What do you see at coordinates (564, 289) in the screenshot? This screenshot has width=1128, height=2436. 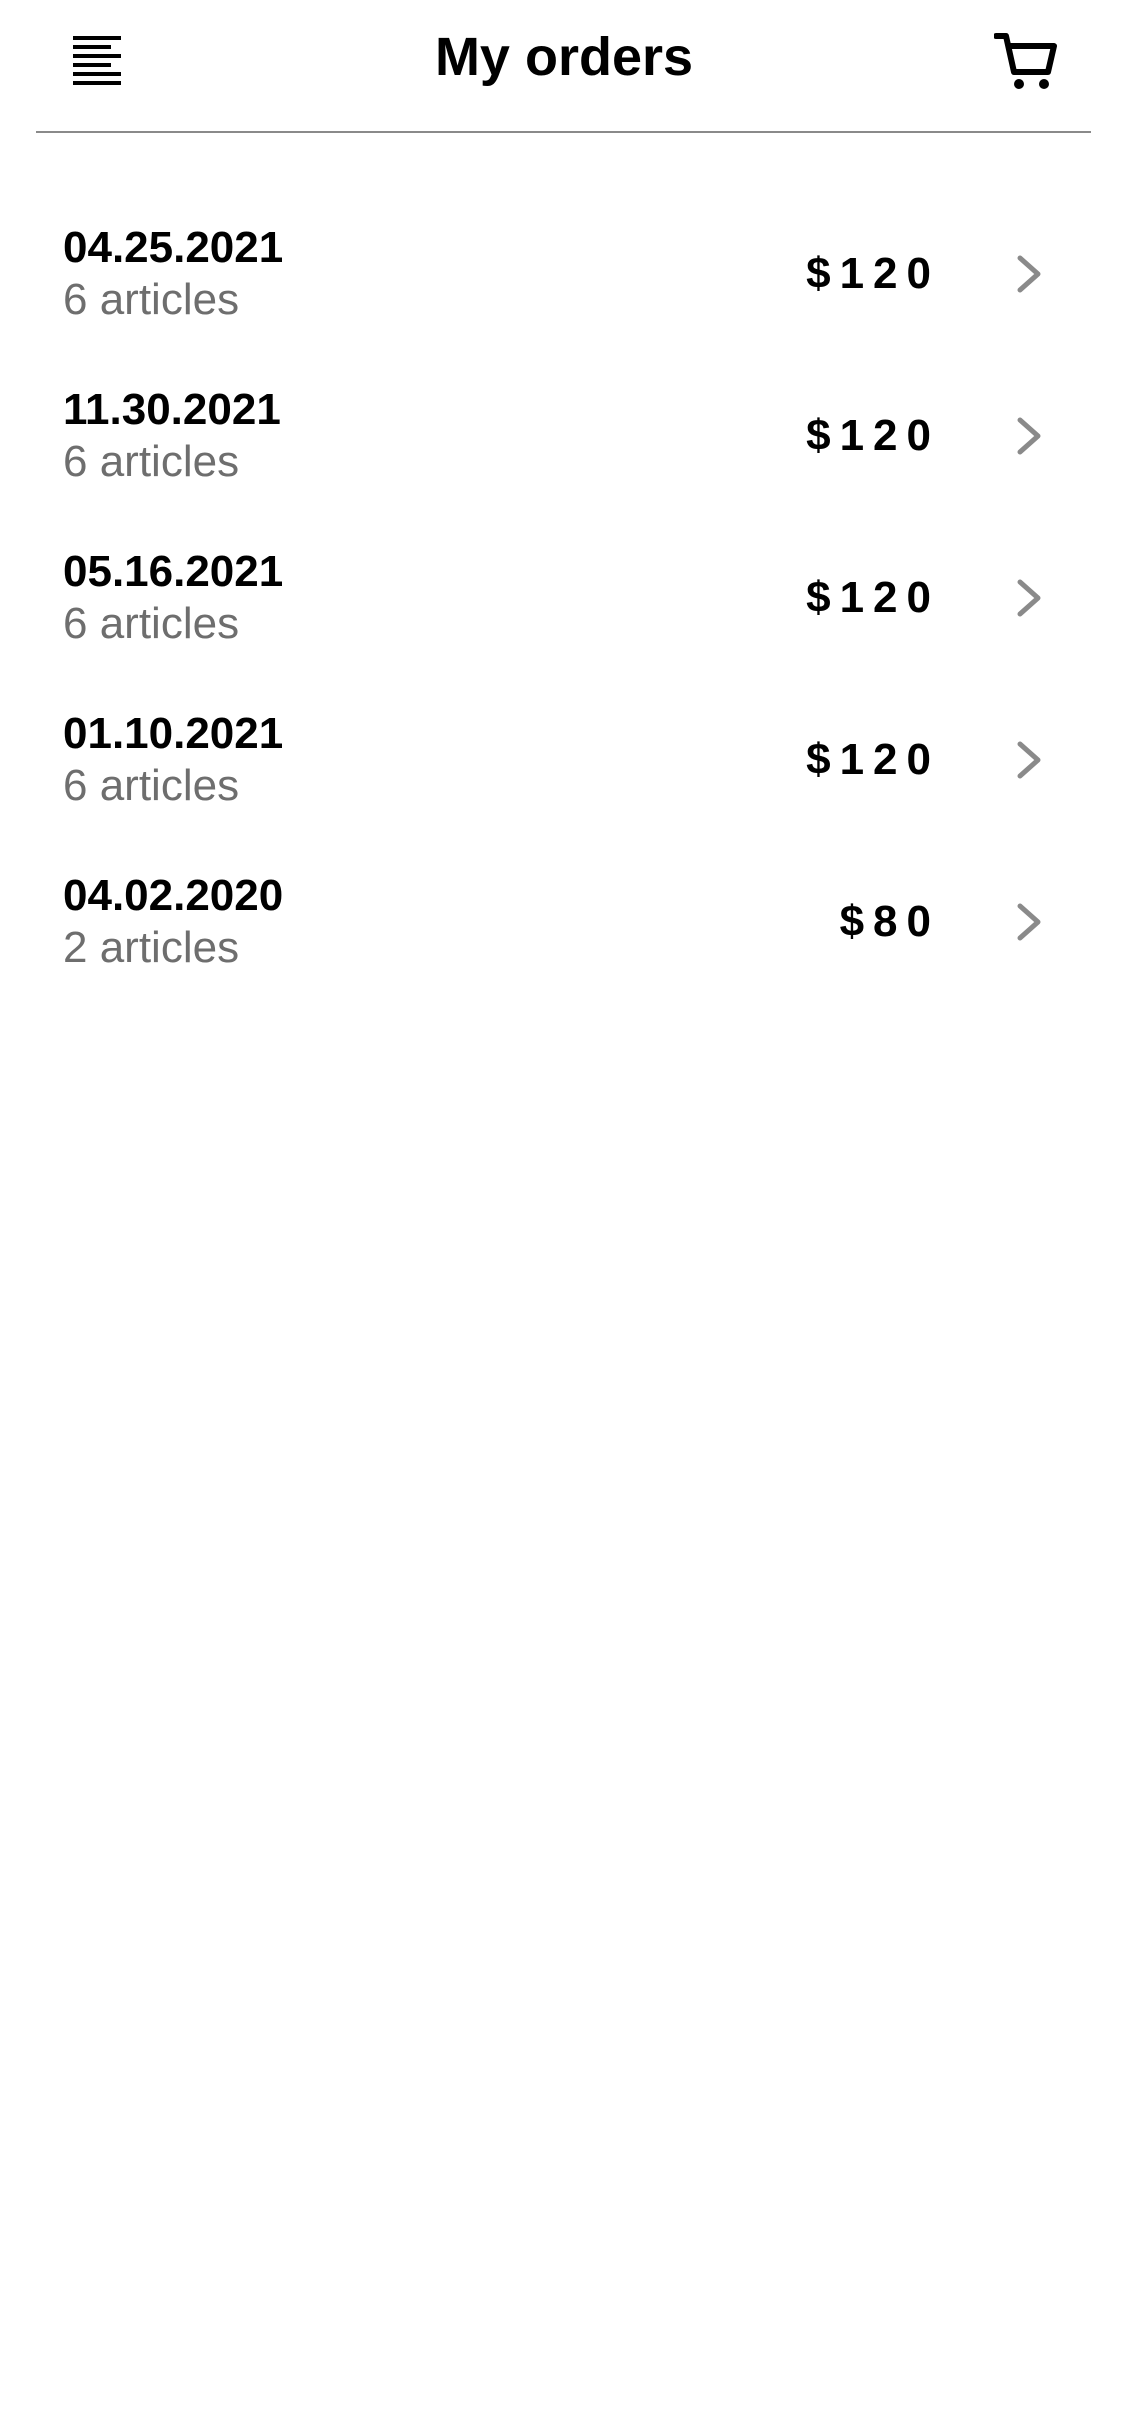 I see `order-row: 04.25.2021 6 articles $120` at bounding box center [564, 289].